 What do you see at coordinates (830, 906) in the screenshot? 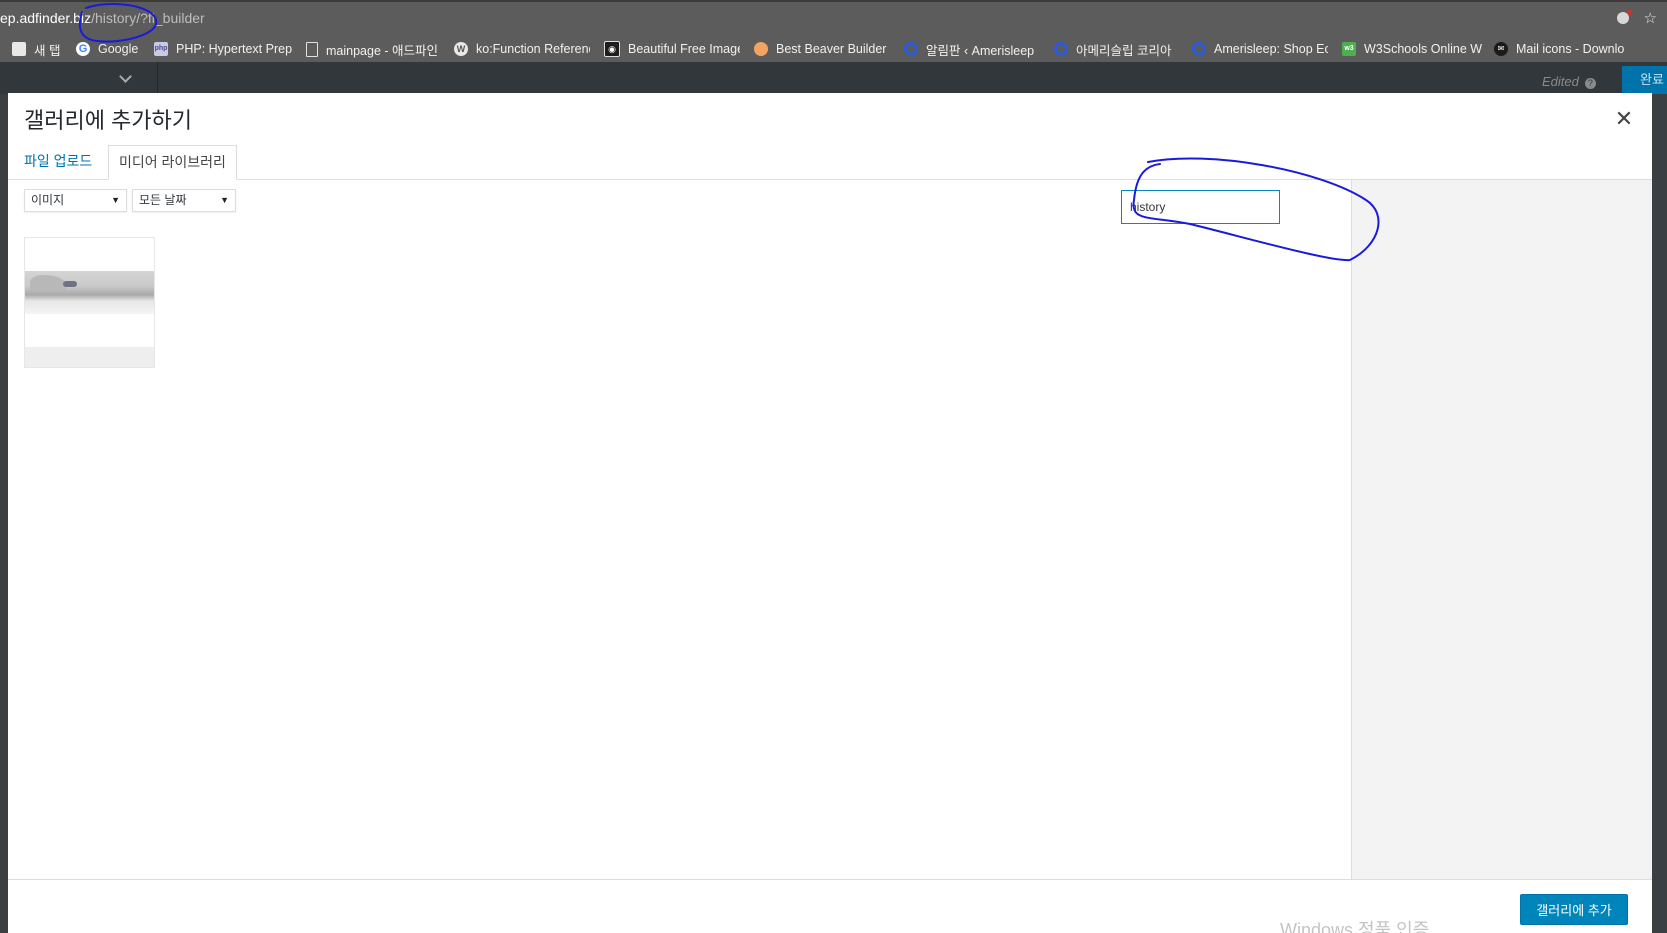
I see `modal-footer: Windows 정품 인증 갤러리에 추가` at bounding box center [830, 906].